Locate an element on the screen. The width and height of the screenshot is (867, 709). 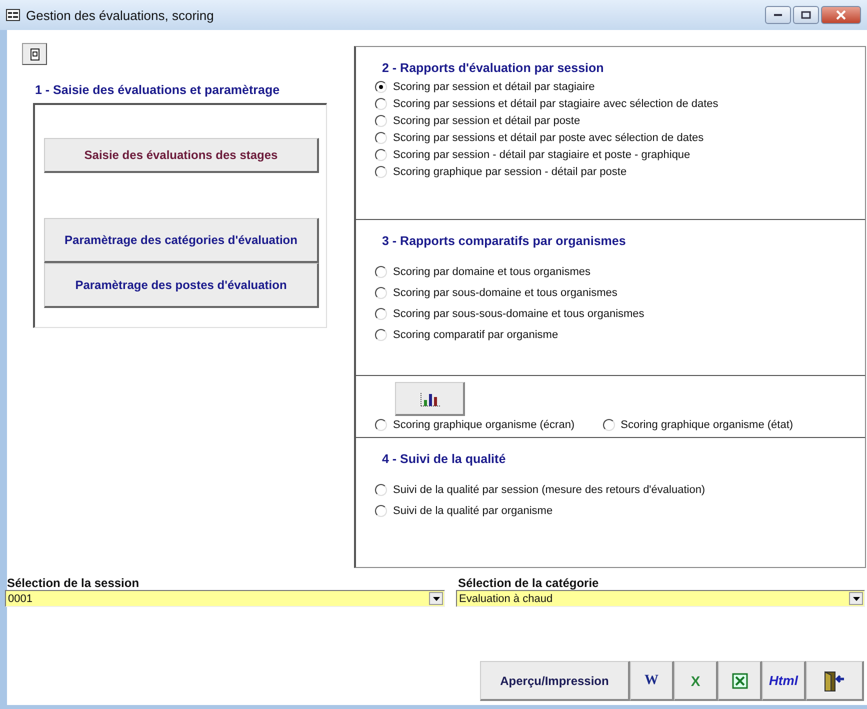
radio-option: Scoring par session et détail par stagiaire is located at coordinates (485, 87).